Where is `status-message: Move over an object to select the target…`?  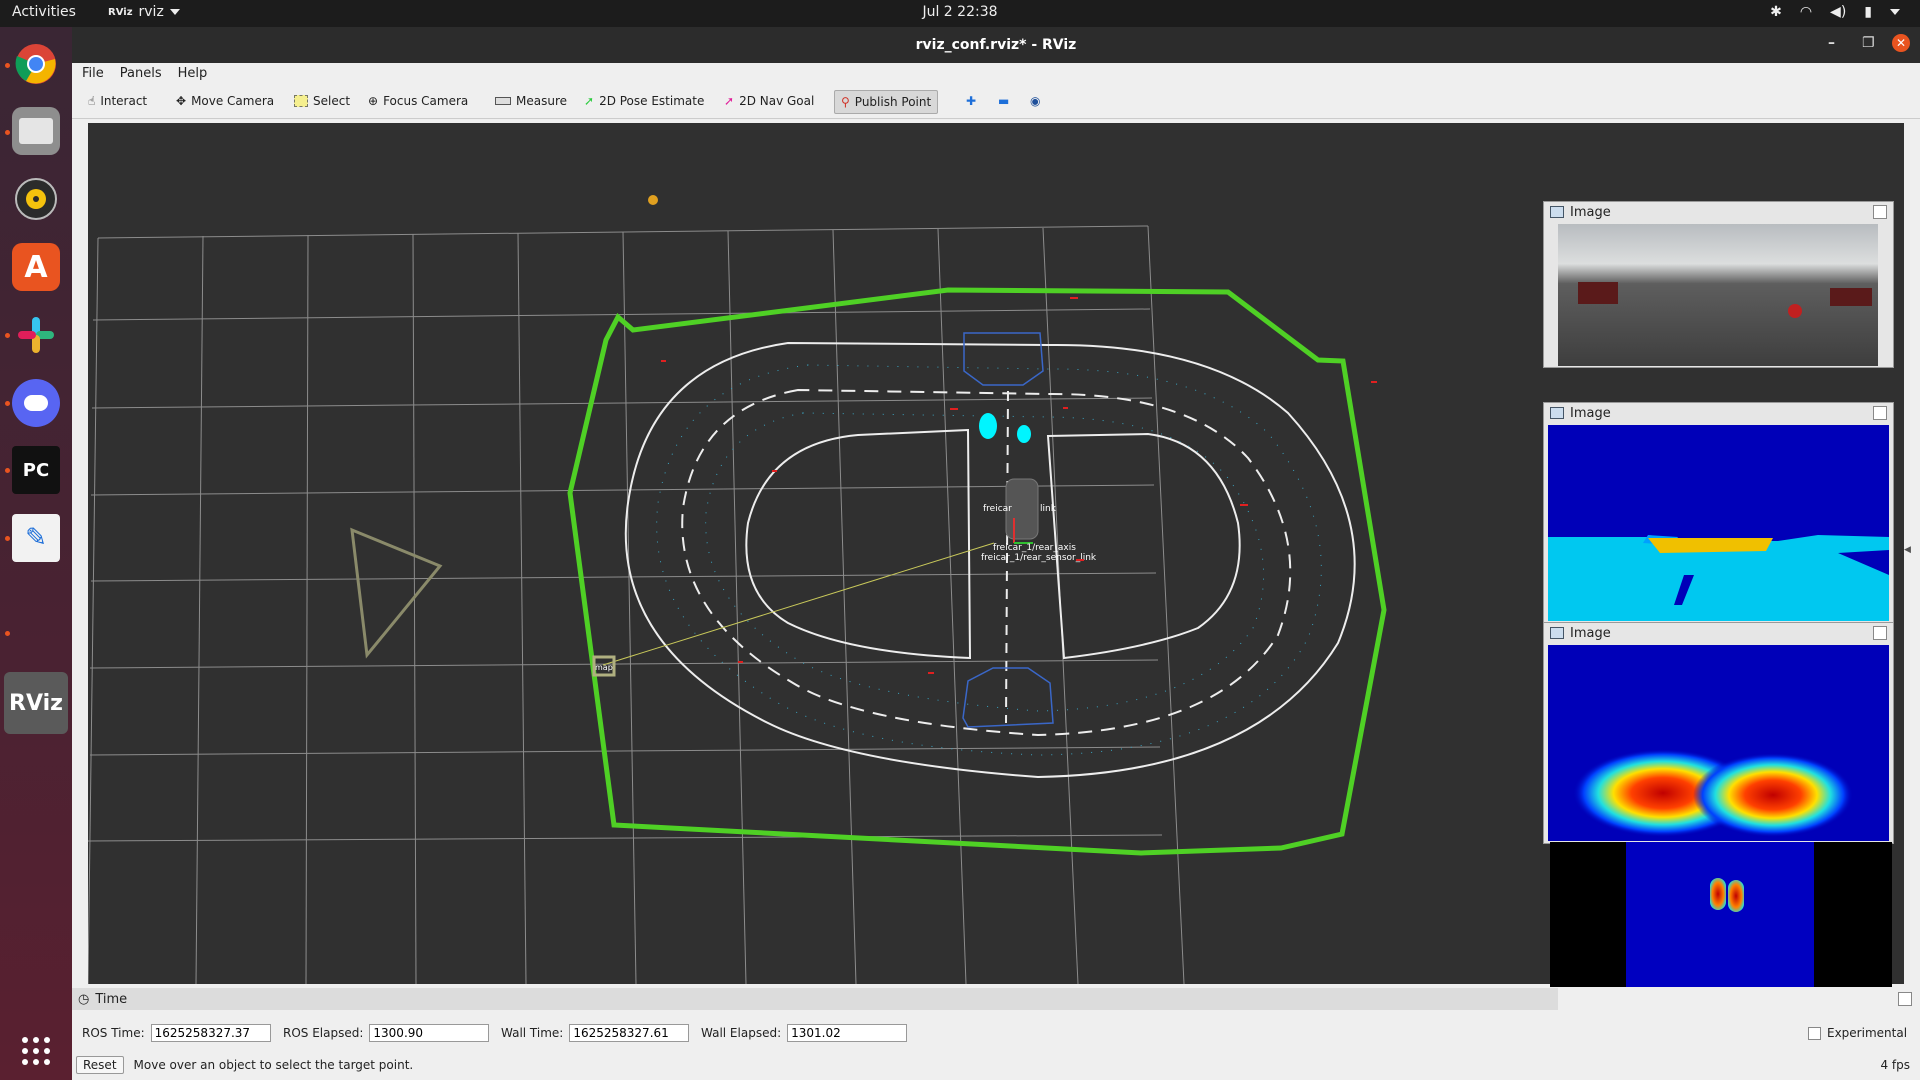 status-message: Move over an object to select the target… is located at coordinates (273, 1065).